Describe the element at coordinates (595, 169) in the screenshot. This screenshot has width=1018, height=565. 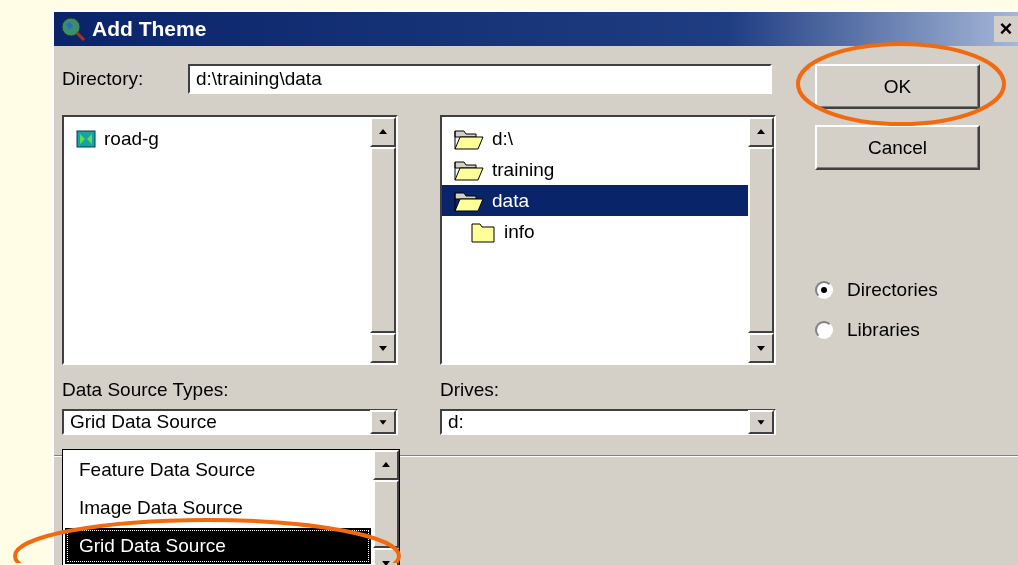
I see `folder-item: training` at that location.